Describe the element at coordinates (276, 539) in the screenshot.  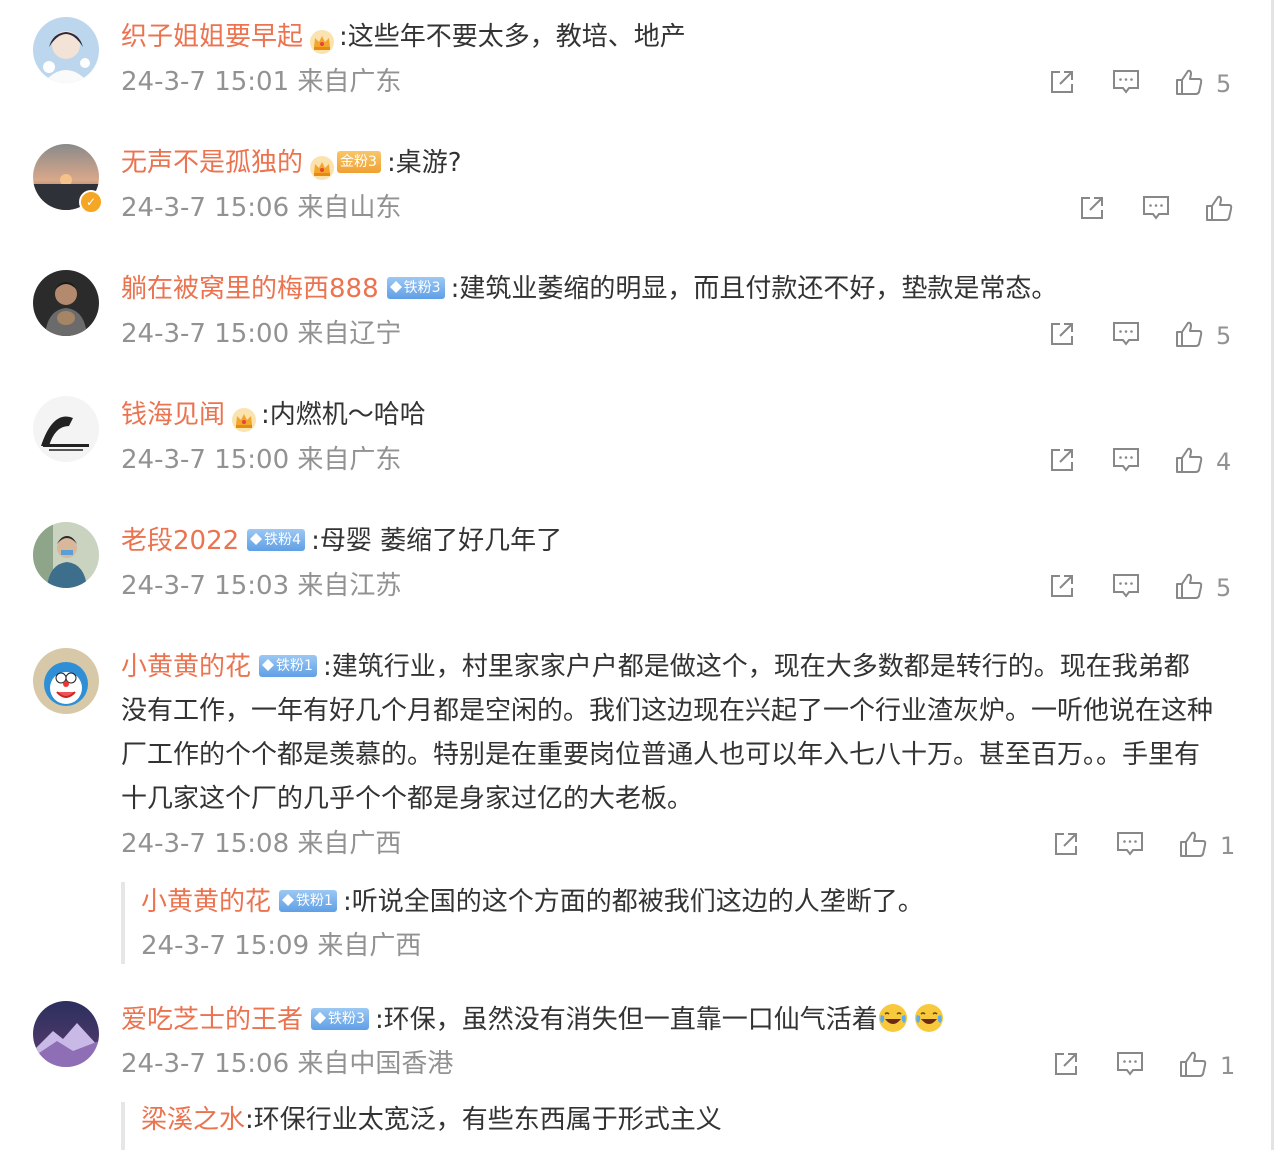
I see `fan-badge: 铁粉4` at that location.